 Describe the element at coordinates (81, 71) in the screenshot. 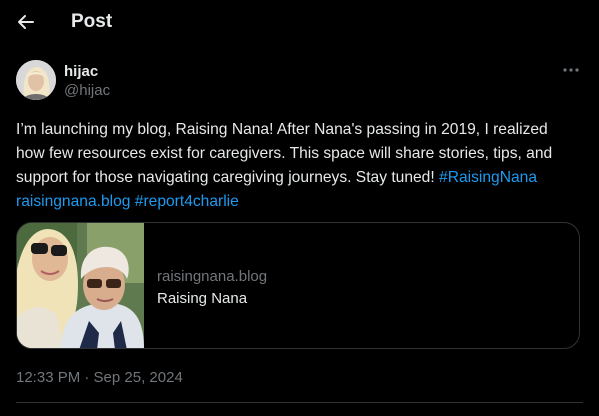

I see `author-display-name: hijac` at that location.